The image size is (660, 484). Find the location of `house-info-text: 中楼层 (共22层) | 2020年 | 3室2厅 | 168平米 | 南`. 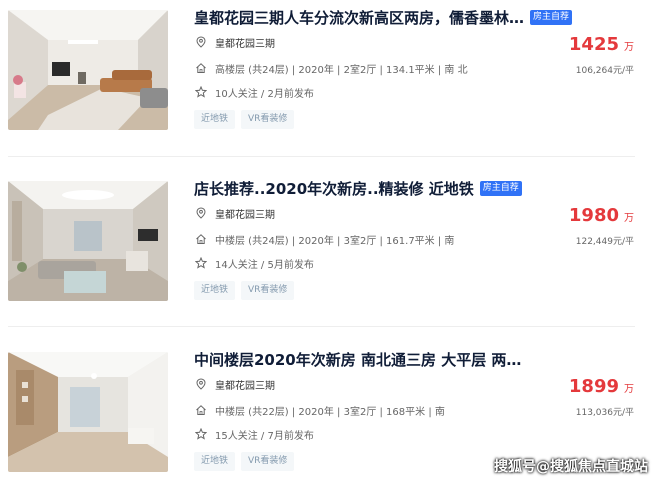

house-info-text: 中楼层 (共22层) | 2020年 | 3室2厅 | 168平米 | 南 is located at coordinates (330, 412).